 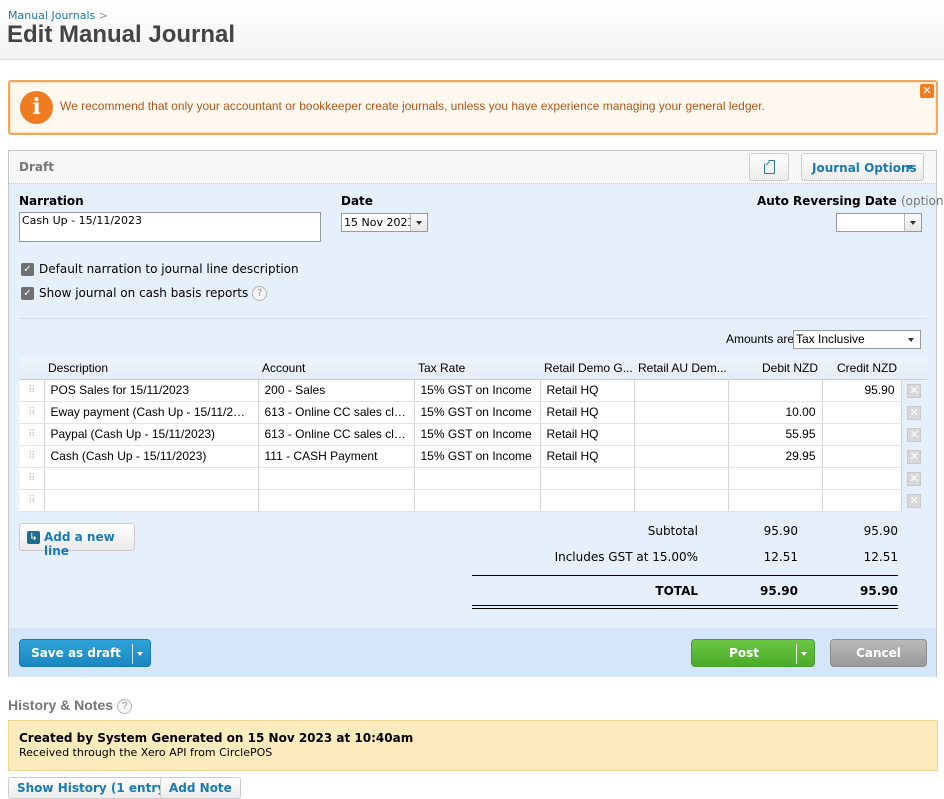 I want to click on column-header-description: Description, so click(x=151, y=368).